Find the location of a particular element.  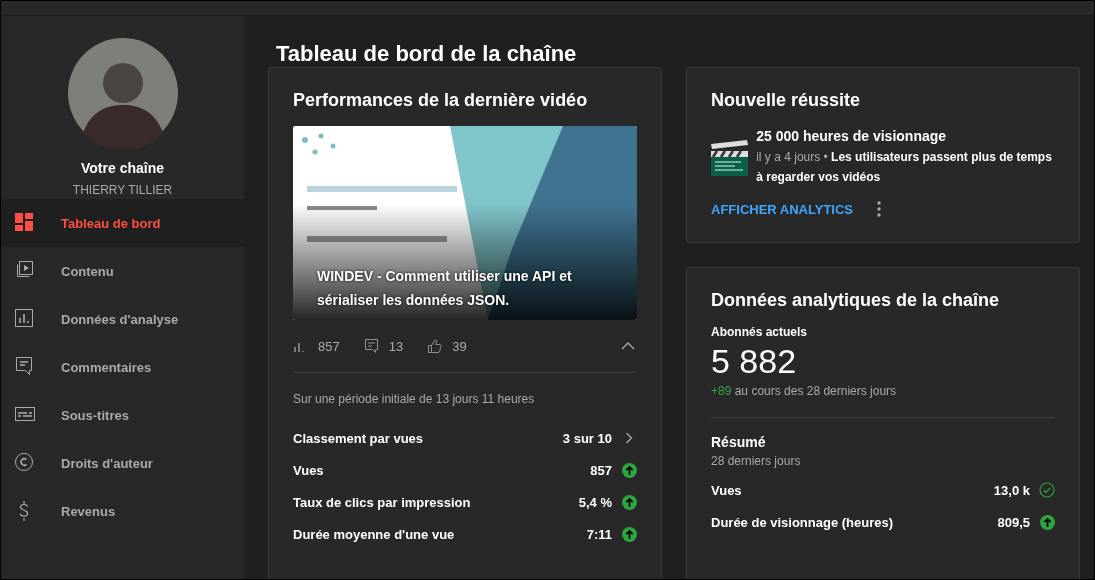

metric-value: 7:11 is located at coordinates (599, 534).